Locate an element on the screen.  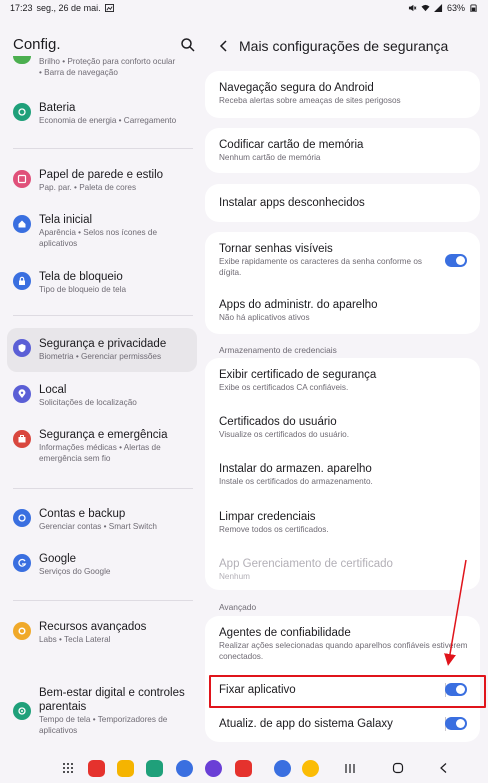
section-header-advanced: Avançado is located at coordinates (238, 607).